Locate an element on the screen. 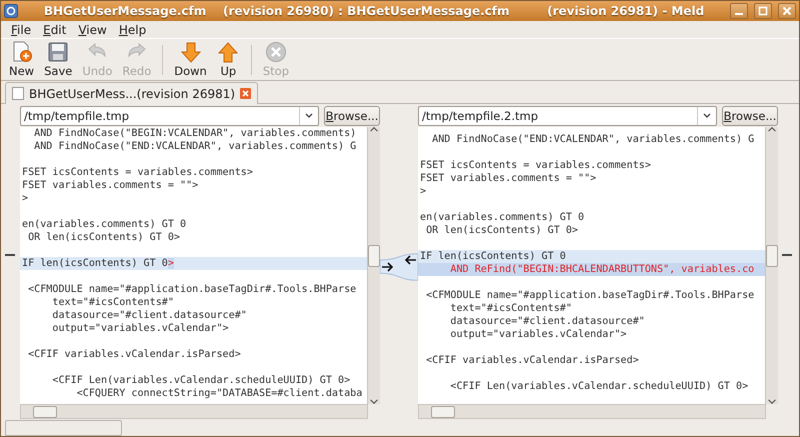 This screenshot has width=800, height=437. document-tab: BHGetUserMess...(revision 26981) is located at coordinates (131, 93).